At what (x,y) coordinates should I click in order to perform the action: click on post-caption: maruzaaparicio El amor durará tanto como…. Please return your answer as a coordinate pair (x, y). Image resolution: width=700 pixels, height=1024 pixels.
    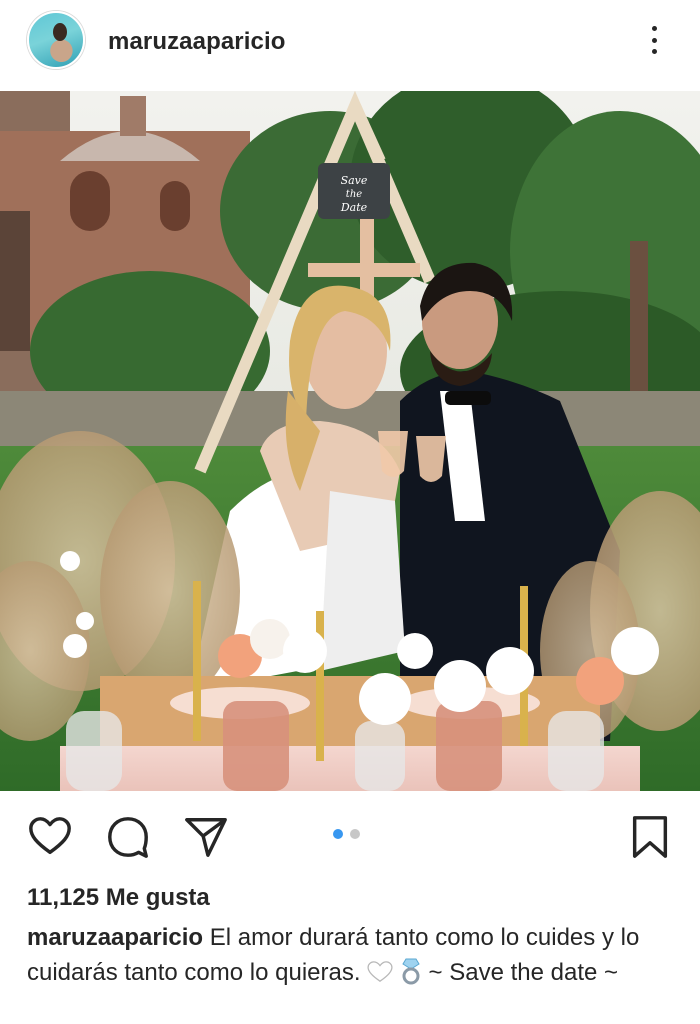
    Looking at the image, I should click on (352, 955).